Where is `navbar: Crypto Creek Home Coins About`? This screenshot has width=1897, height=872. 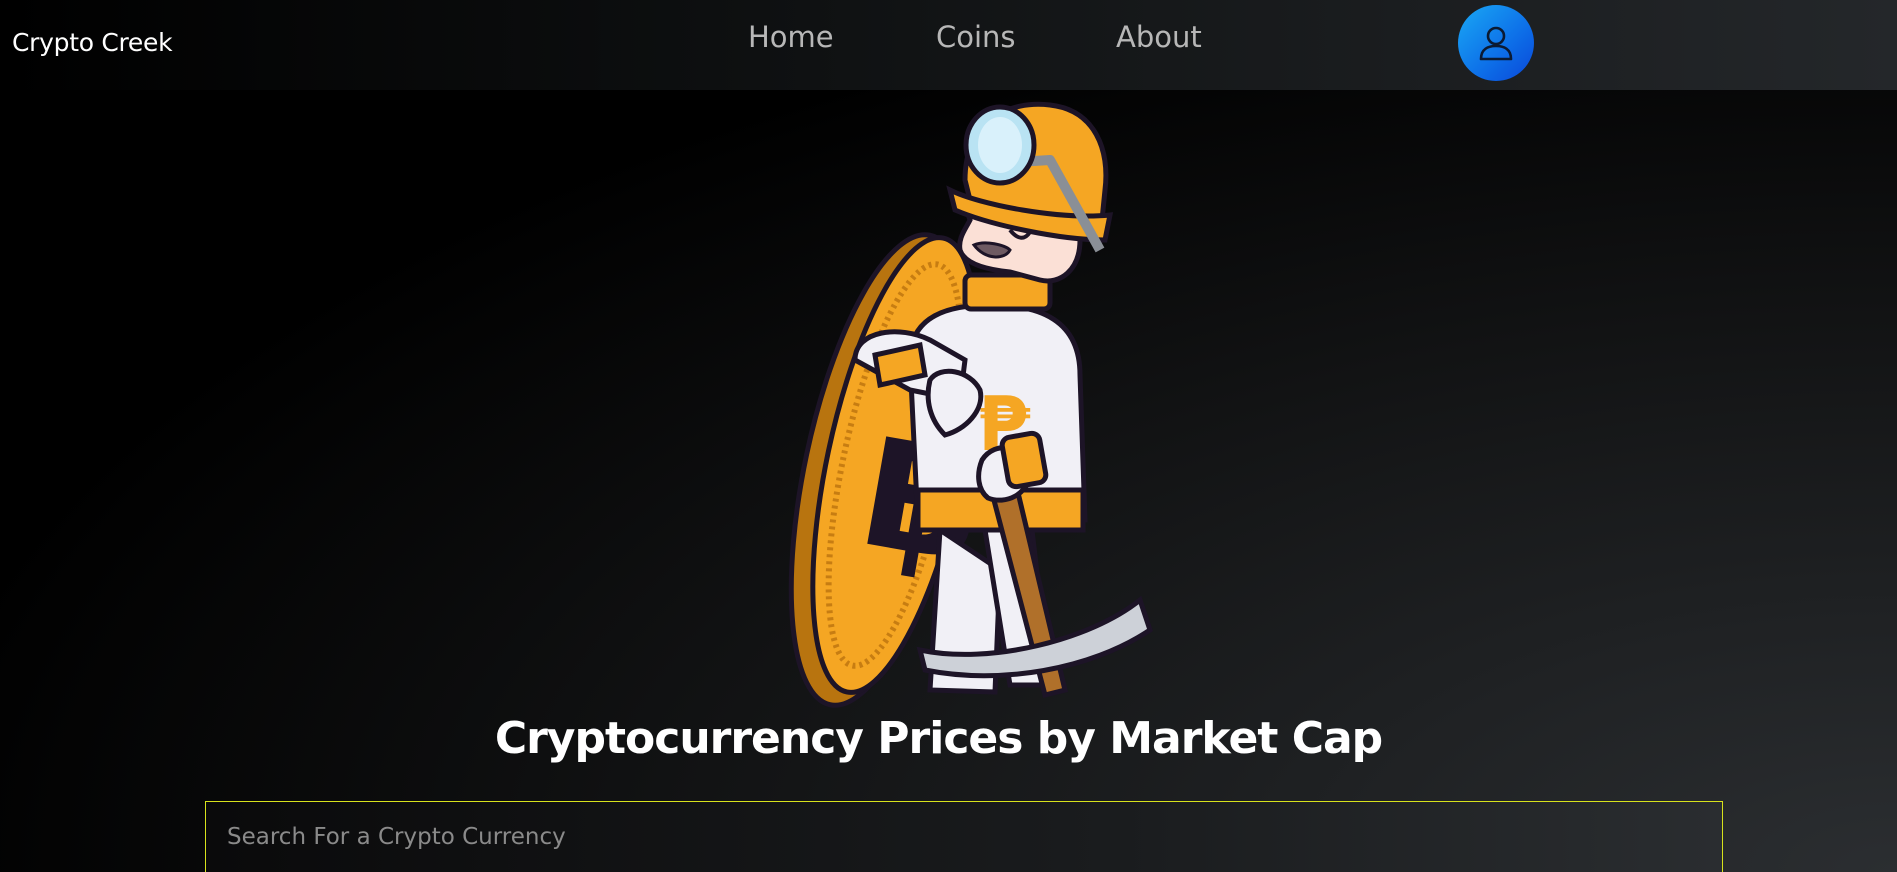 navbar: Crypto Creek Home Coins About is located at coordinates (948, 45).